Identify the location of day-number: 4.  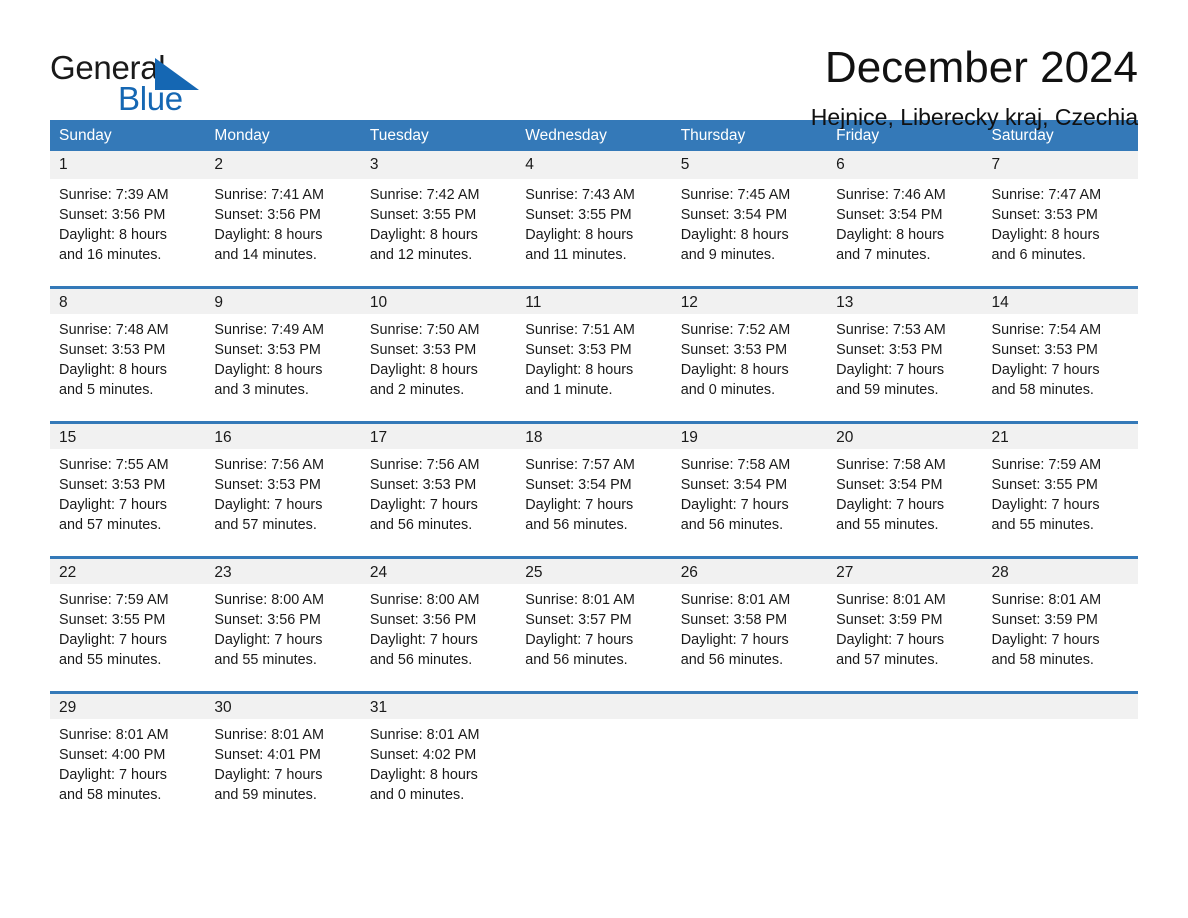
(593, 165).